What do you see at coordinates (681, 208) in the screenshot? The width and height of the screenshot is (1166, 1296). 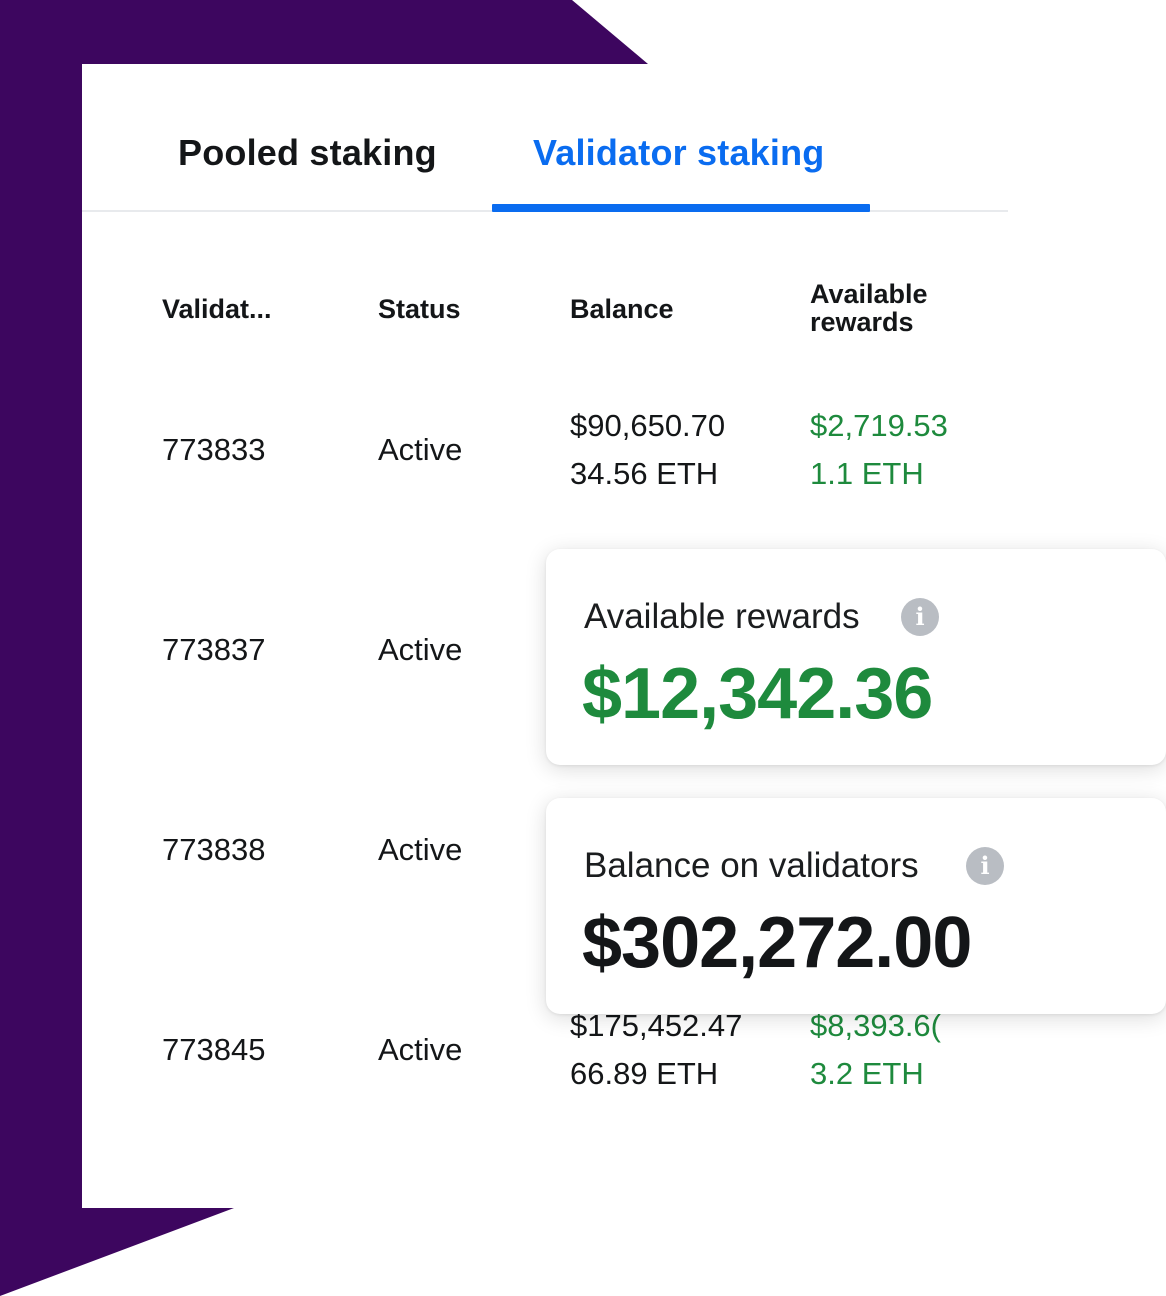 I see `active-tab-indicator` at bounding box center [681, 208].